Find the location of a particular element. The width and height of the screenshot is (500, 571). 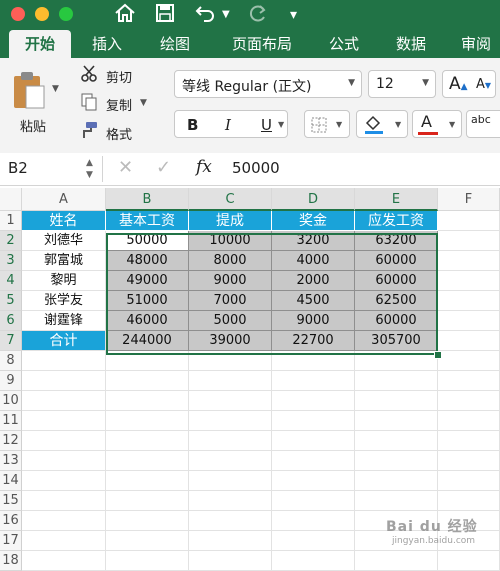

row-header-4: 4 is located at coordinates (11, 281).